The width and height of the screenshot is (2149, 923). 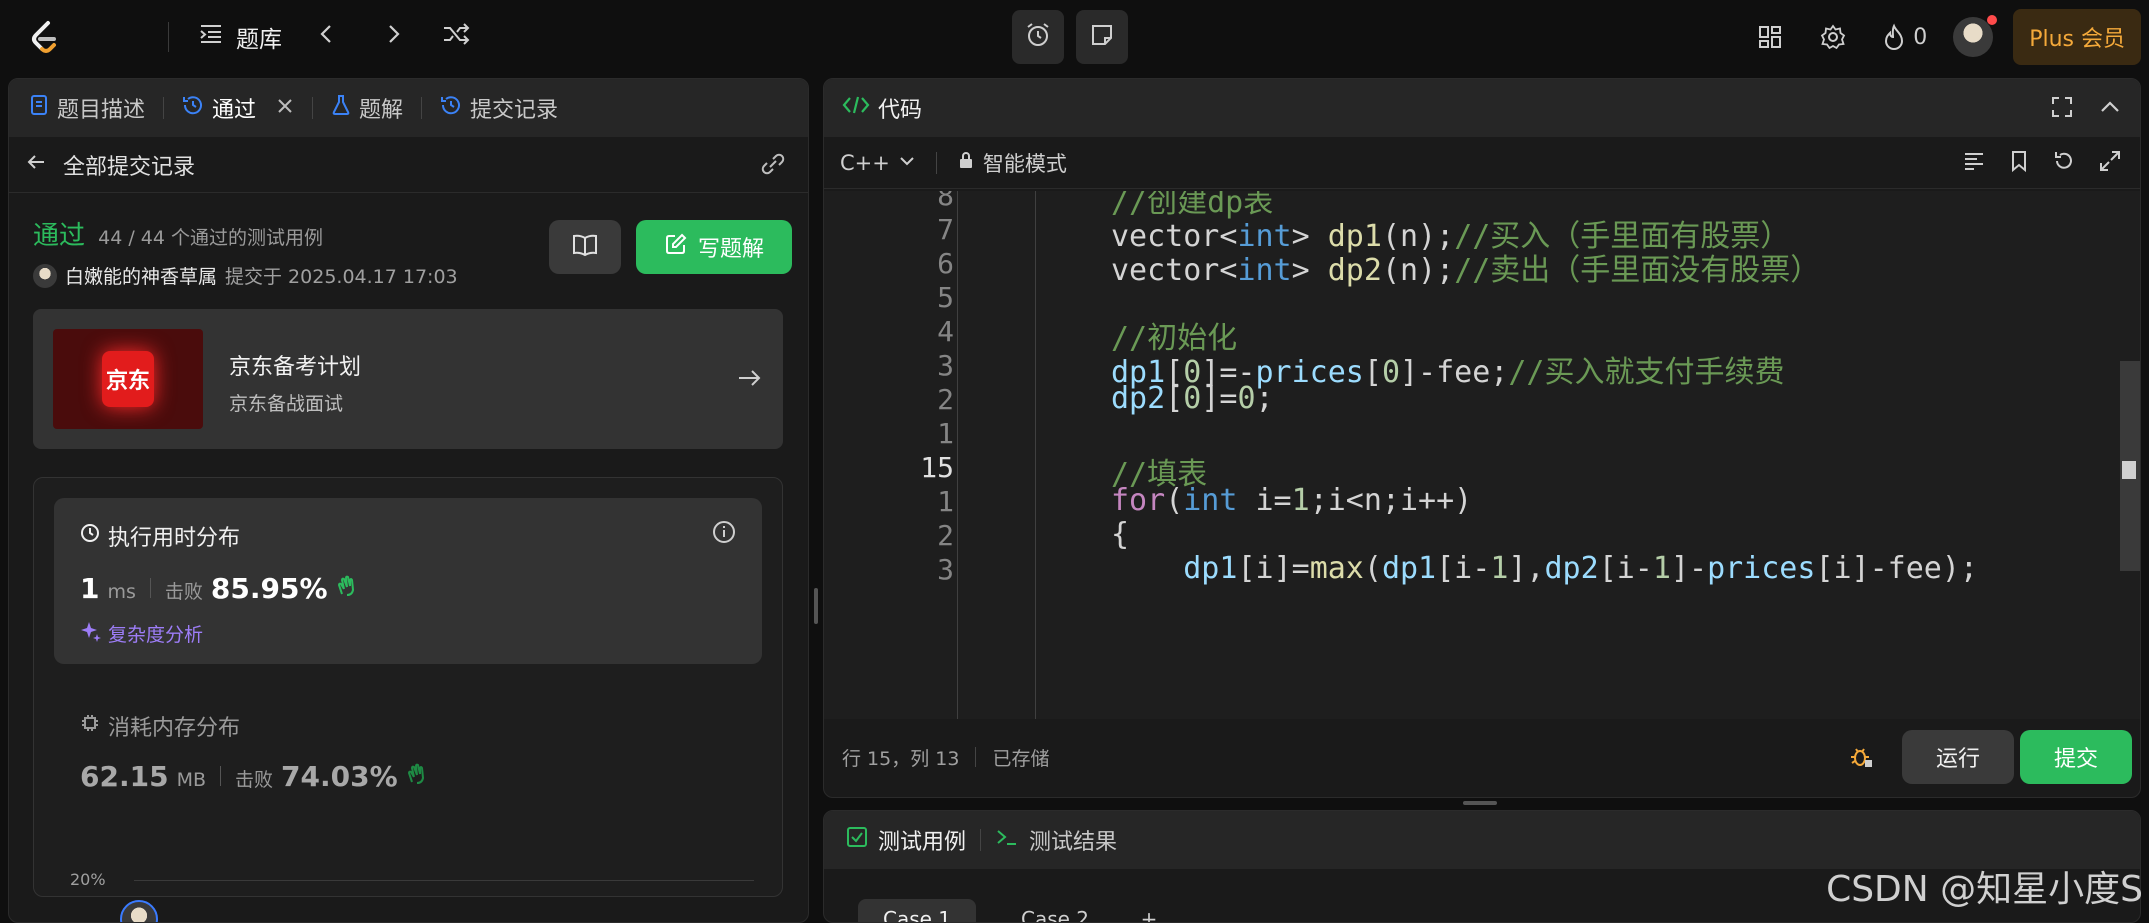 I want to click on code-line: dp2[0]=0;, so click(x=1192, y=398).